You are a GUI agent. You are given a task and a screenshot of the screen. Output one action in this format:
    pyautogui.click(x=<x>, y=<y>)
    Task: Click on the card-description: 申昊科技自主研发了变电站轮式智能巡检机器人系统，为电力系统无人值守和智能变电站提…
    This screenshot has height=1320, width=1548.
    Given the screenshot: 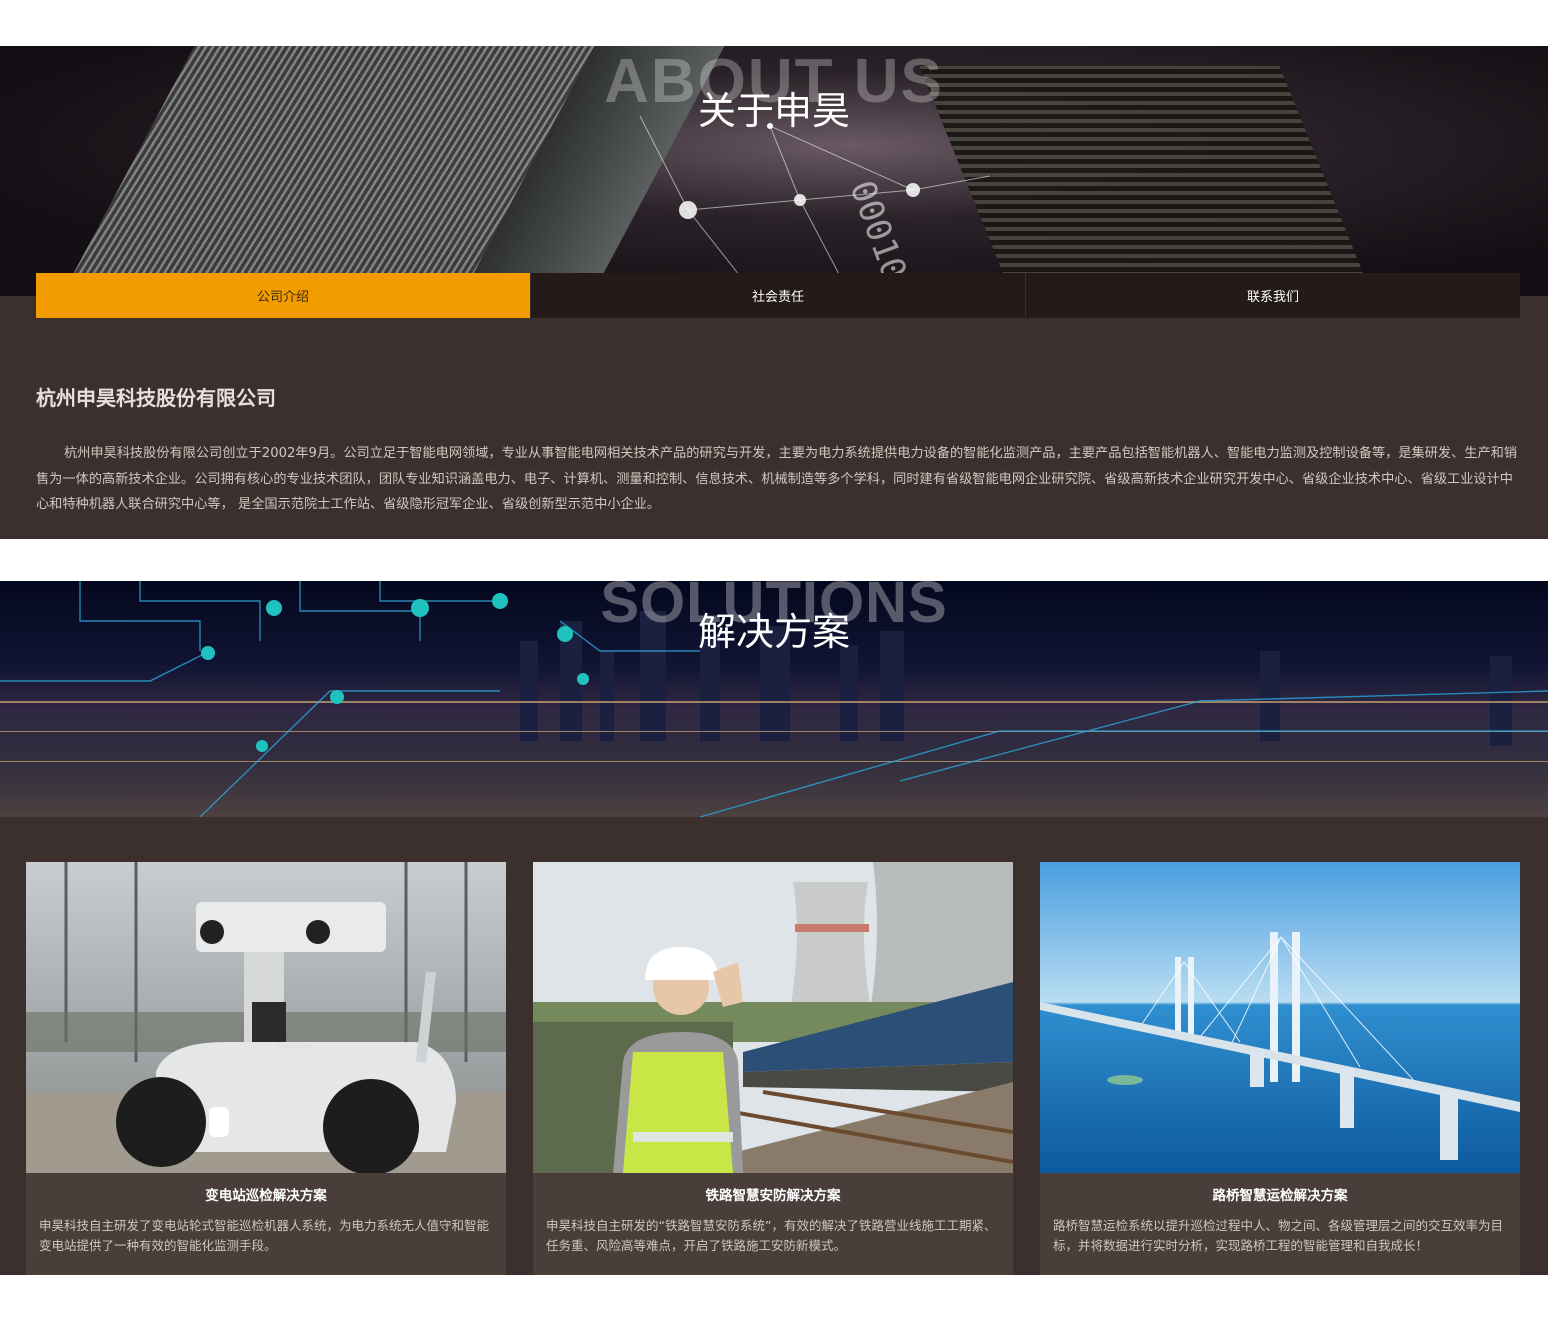 What is the action you would take?
    pyautogui.click(x=264, y=1235)
    